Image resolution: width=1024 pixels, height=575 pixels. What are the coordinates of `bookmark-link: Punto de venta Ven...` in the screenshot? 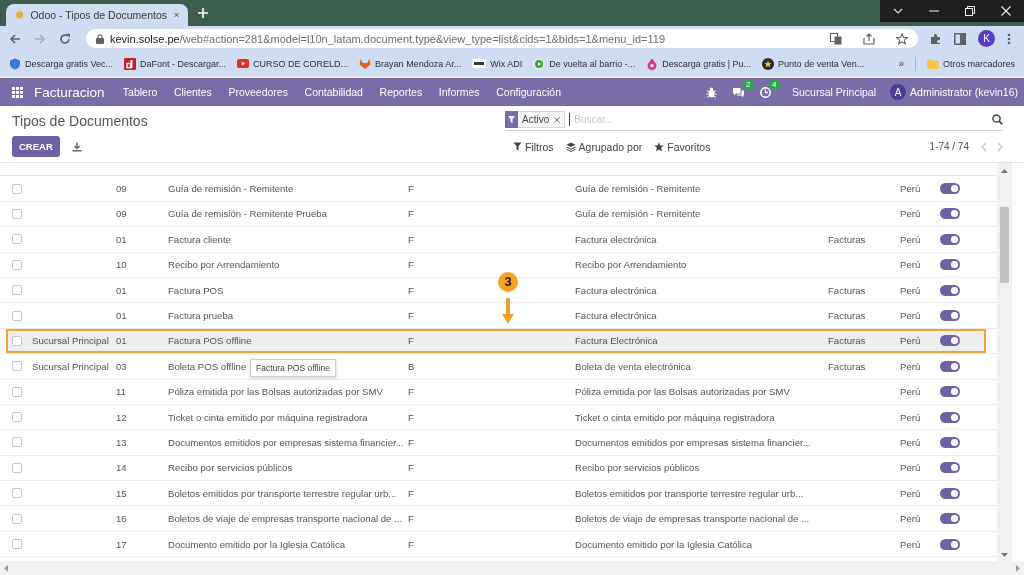 It's located at (813, 63).